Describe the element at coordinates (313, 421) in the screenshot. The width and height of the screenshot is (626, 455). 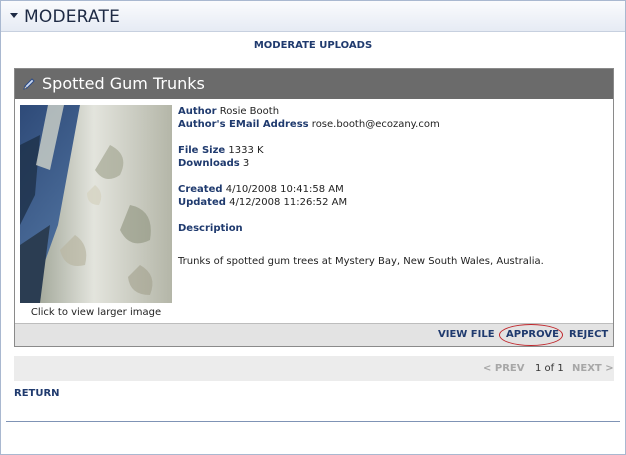
I see `footer-divider` at that location.